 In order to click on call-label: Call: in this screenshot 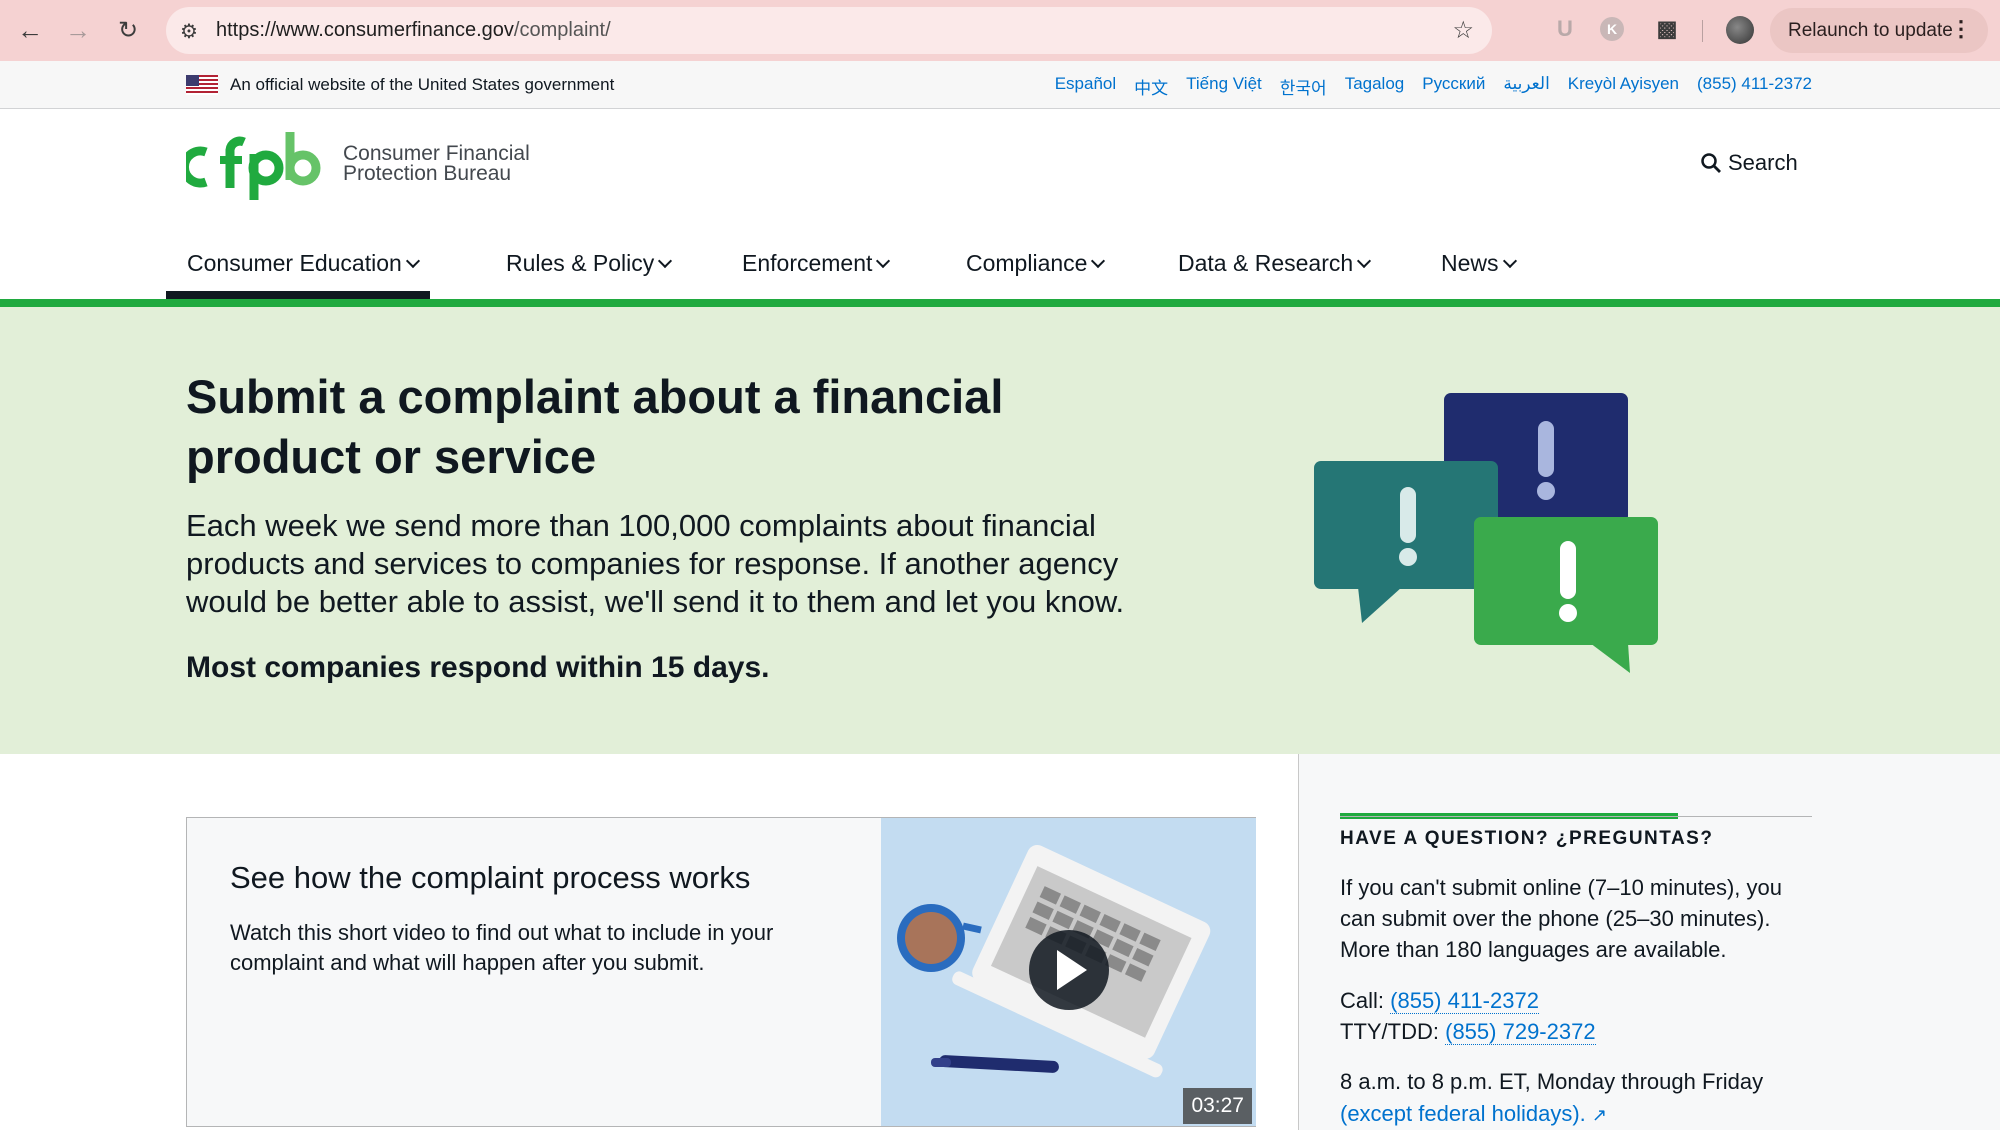, I will do `click(1362, 1000)`.